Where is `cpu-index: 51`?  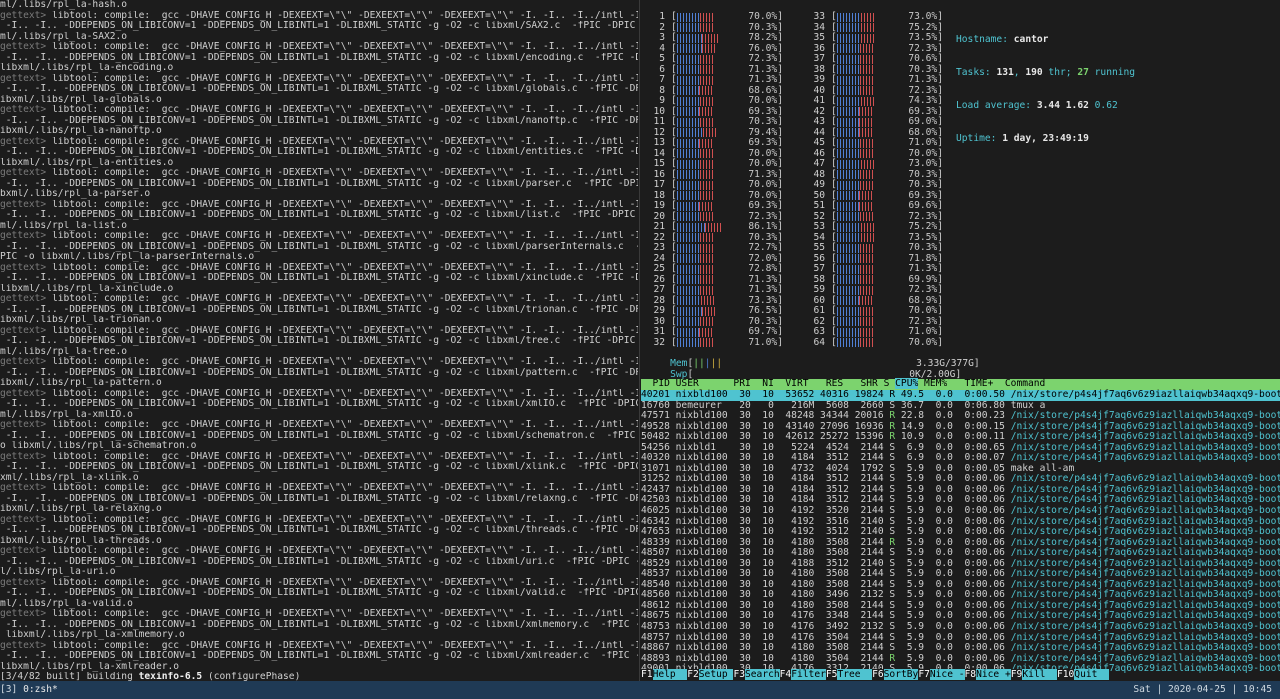
cpu-index: 51 is located at coordinates (819, 205).